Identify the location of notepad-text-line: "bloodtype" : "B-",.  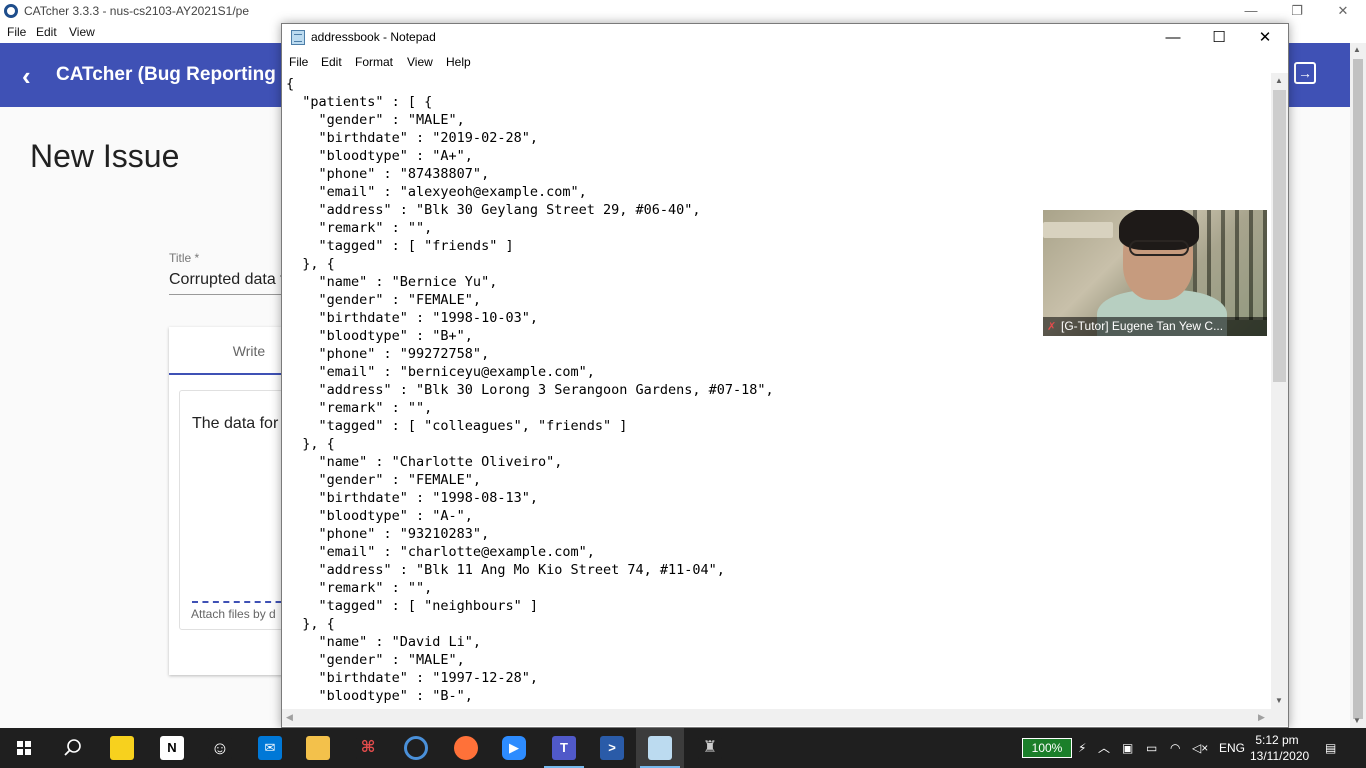
(379, 696).